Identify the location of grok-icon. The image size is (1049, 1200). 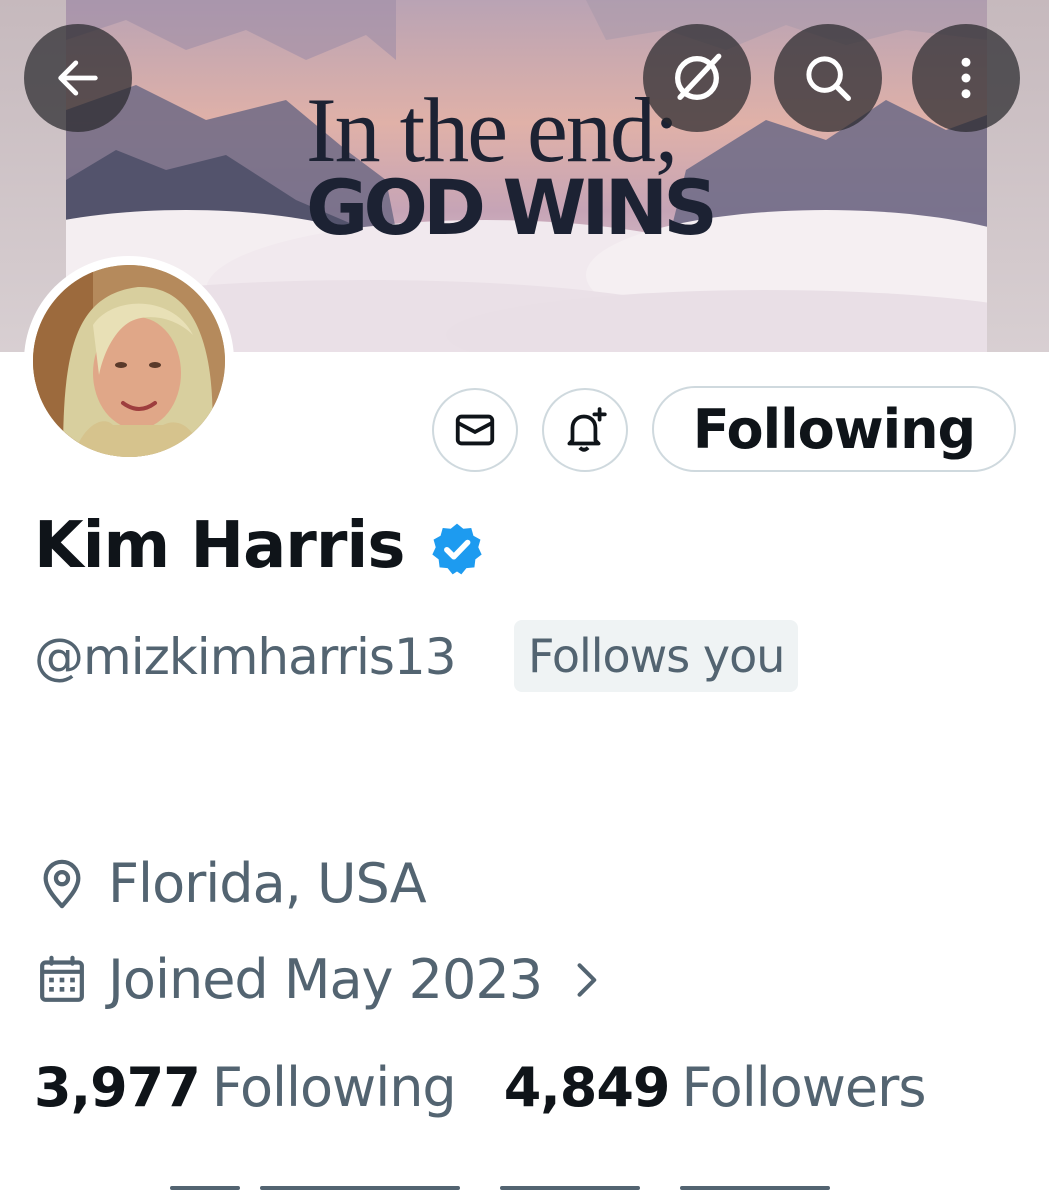
(698, 76).